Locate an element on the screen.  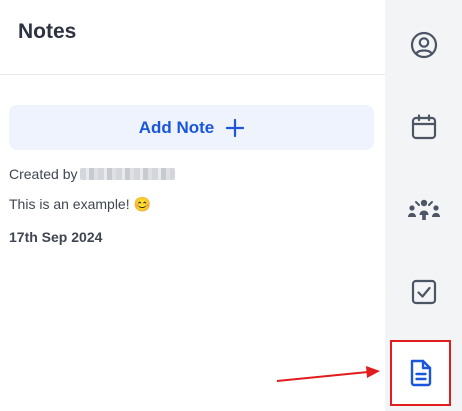
plus-icon is located at coordinates (235, 127).